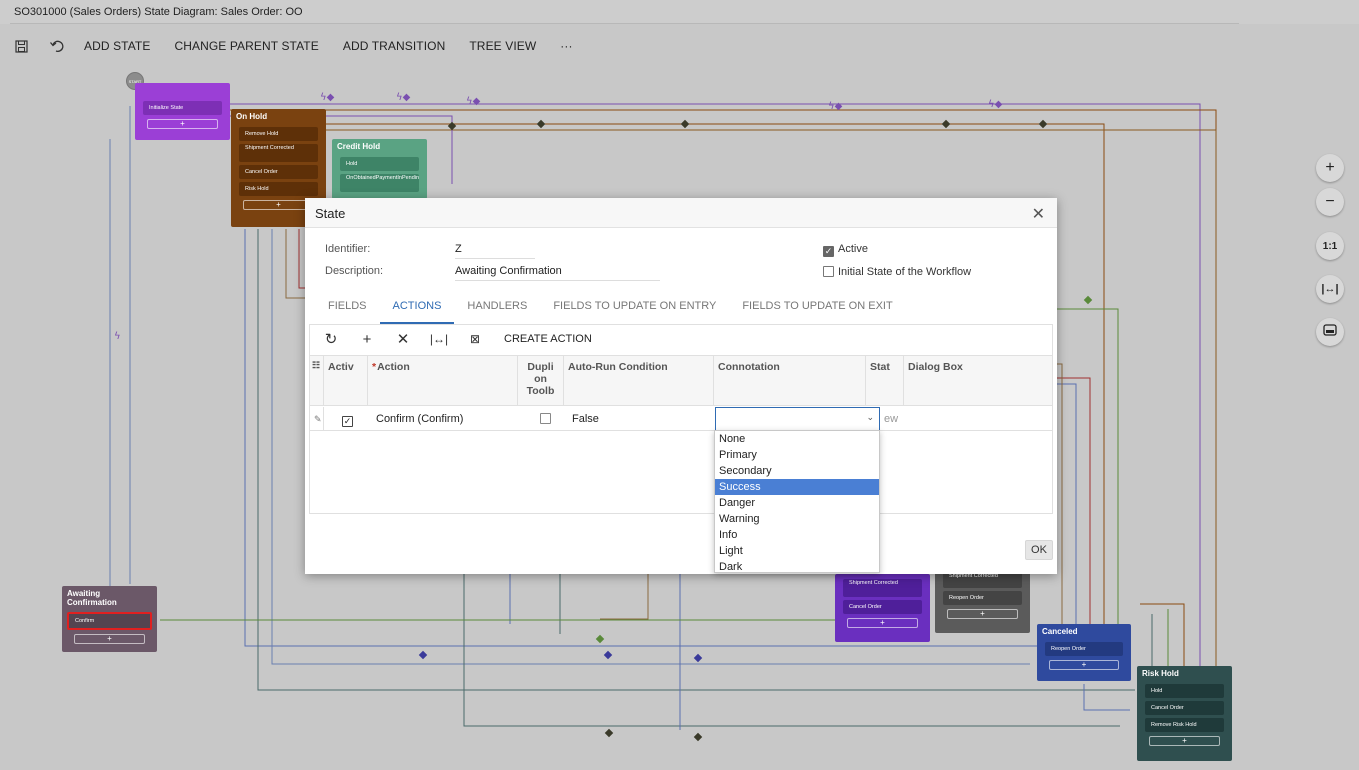 The width and height of the screenshot is (1359, 770). I want to click on node-action-confirm: Confirm, so click(109, 621).